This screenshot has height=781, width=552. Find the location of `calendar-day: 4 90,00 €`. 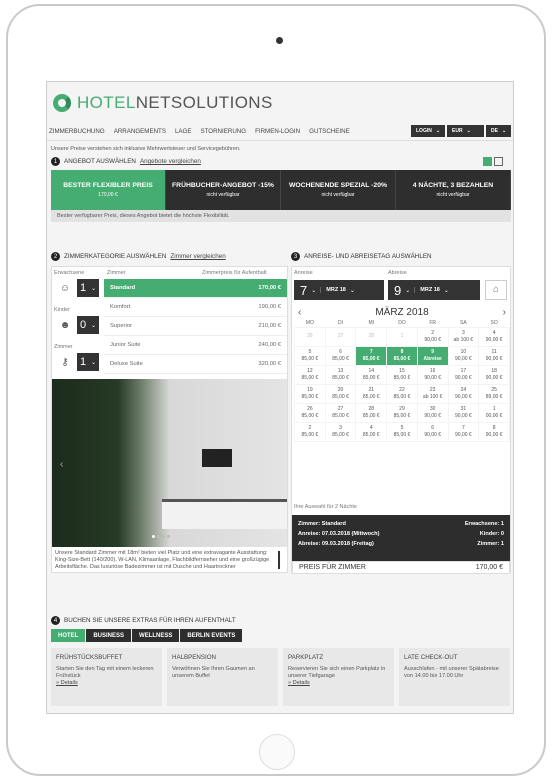

calendar-day: 4 90,00 € is located at coordinates (494, 336).